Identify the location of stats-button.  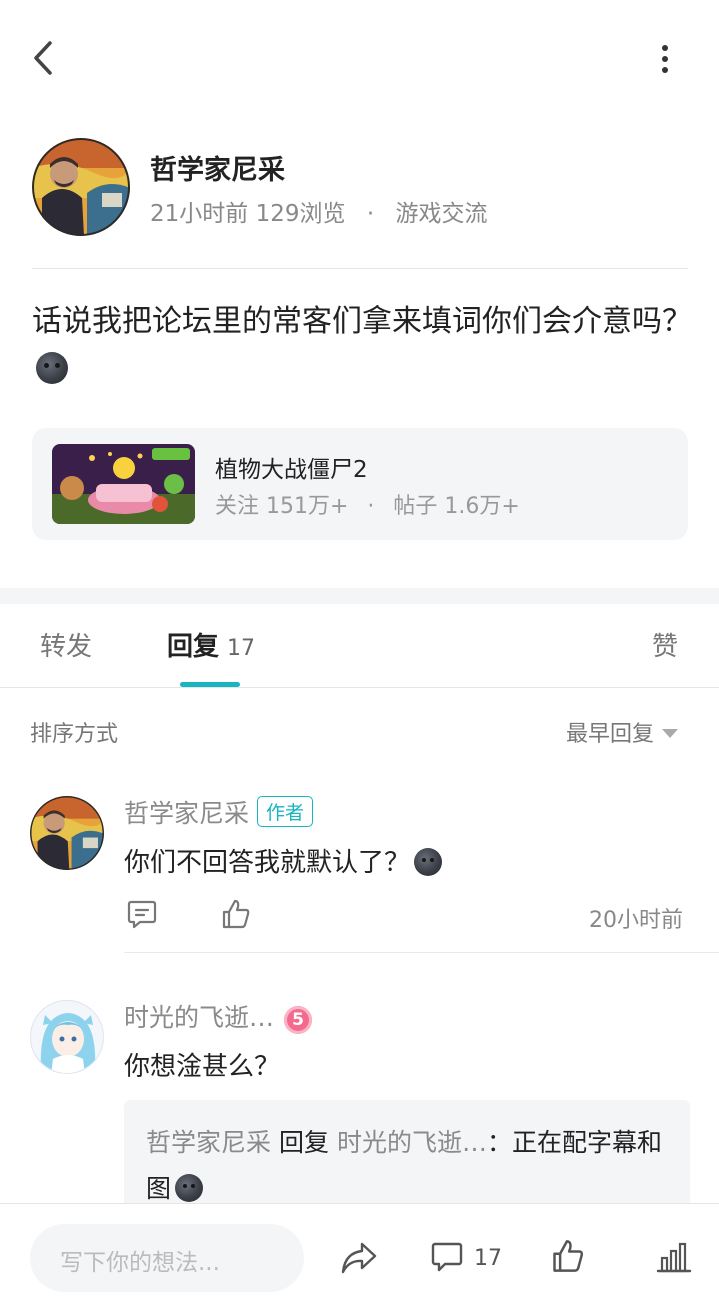
(674, 1259).